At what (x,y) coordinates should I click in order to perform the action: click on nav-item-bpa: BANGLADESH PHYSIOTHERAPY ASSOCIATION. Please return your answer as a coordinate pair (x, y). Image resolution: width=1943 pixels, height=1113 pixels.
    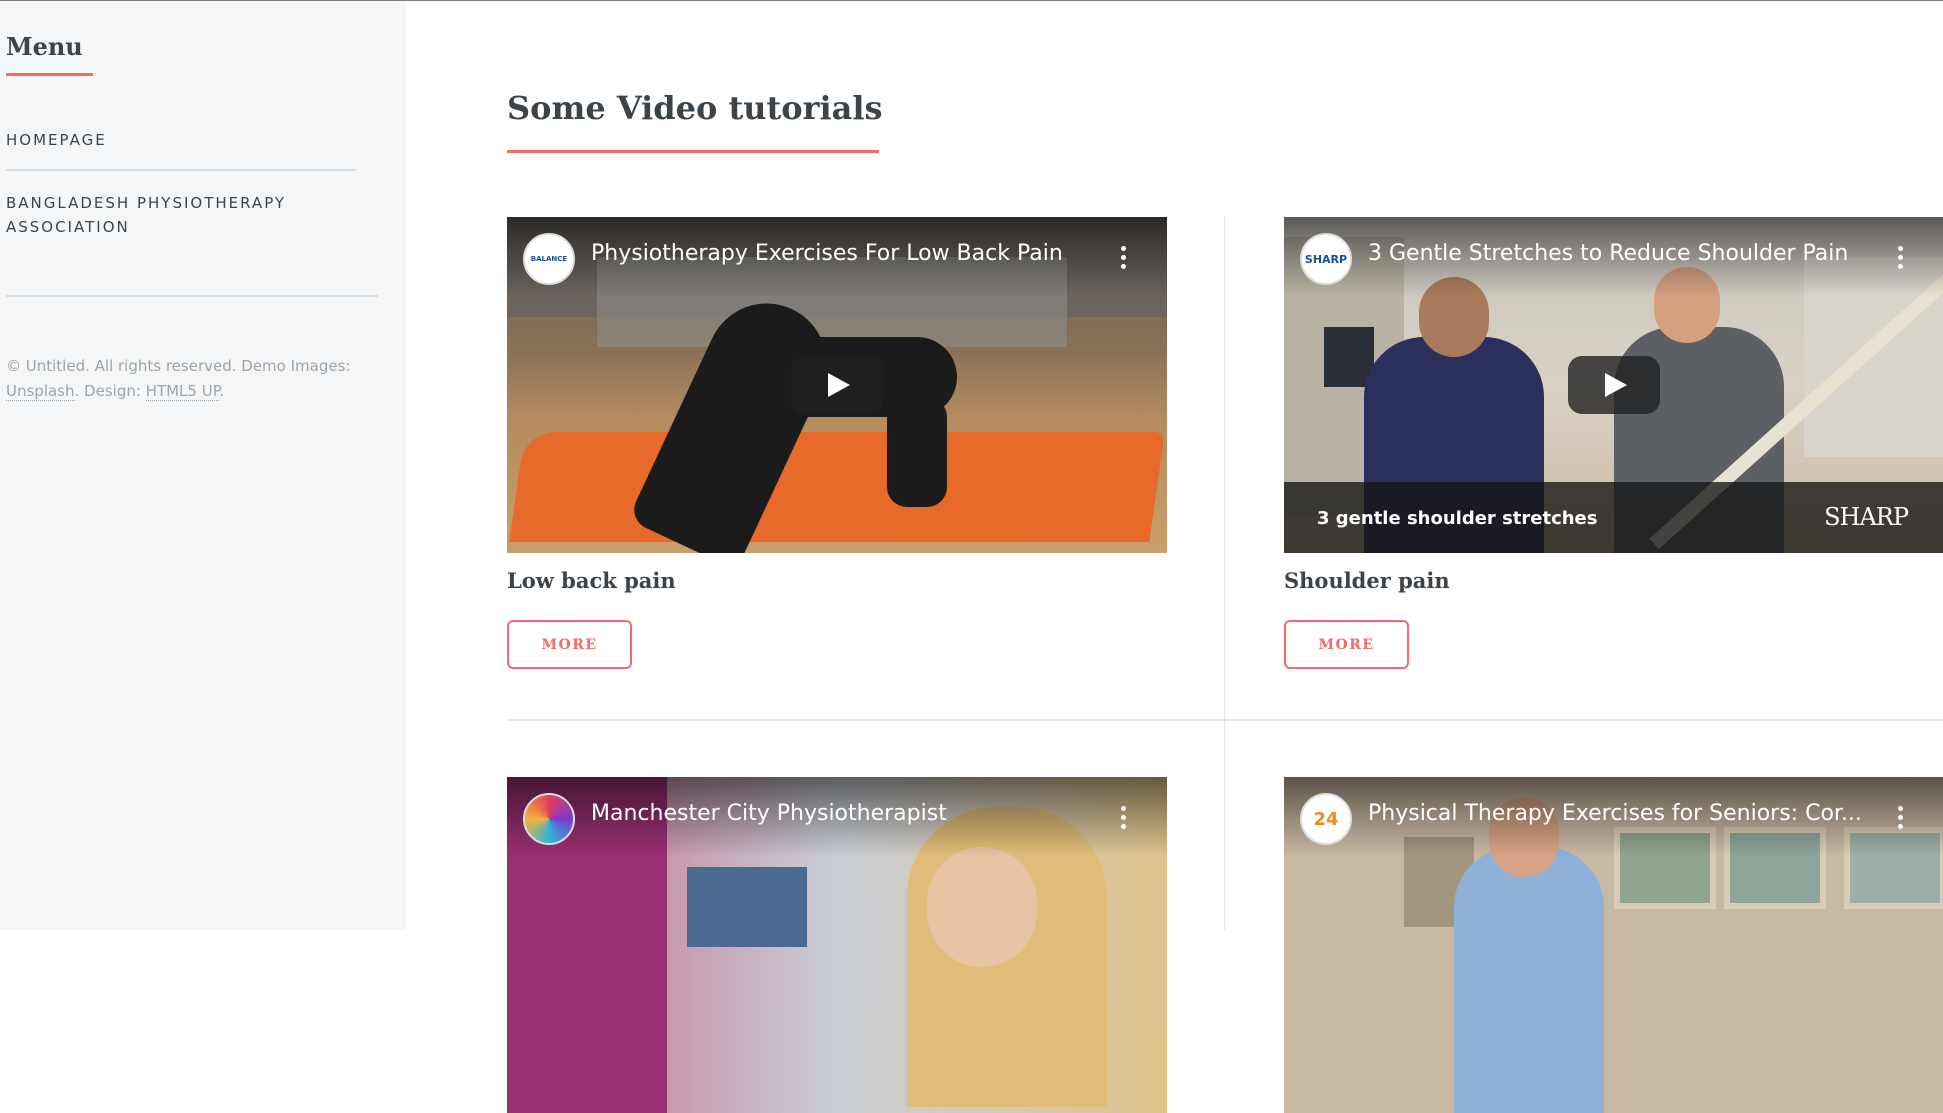
    Looking at the image, I should click on (156, 215).